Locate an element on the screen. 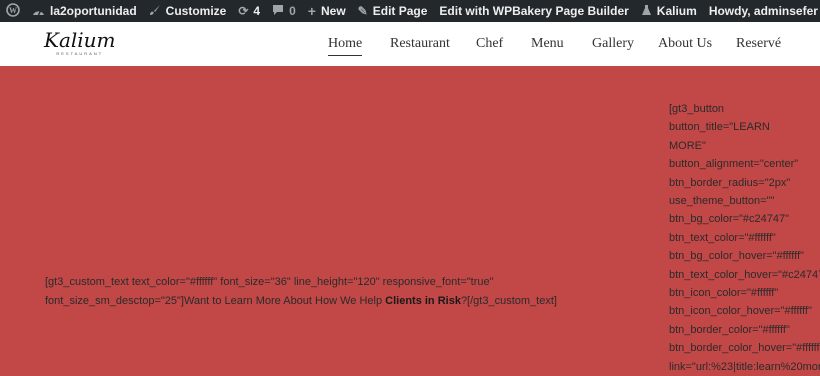 Image resolution: width=820 pixels, height=376 pixels. shortcode-line: [gt3_button is located at coordinates (697, 109).